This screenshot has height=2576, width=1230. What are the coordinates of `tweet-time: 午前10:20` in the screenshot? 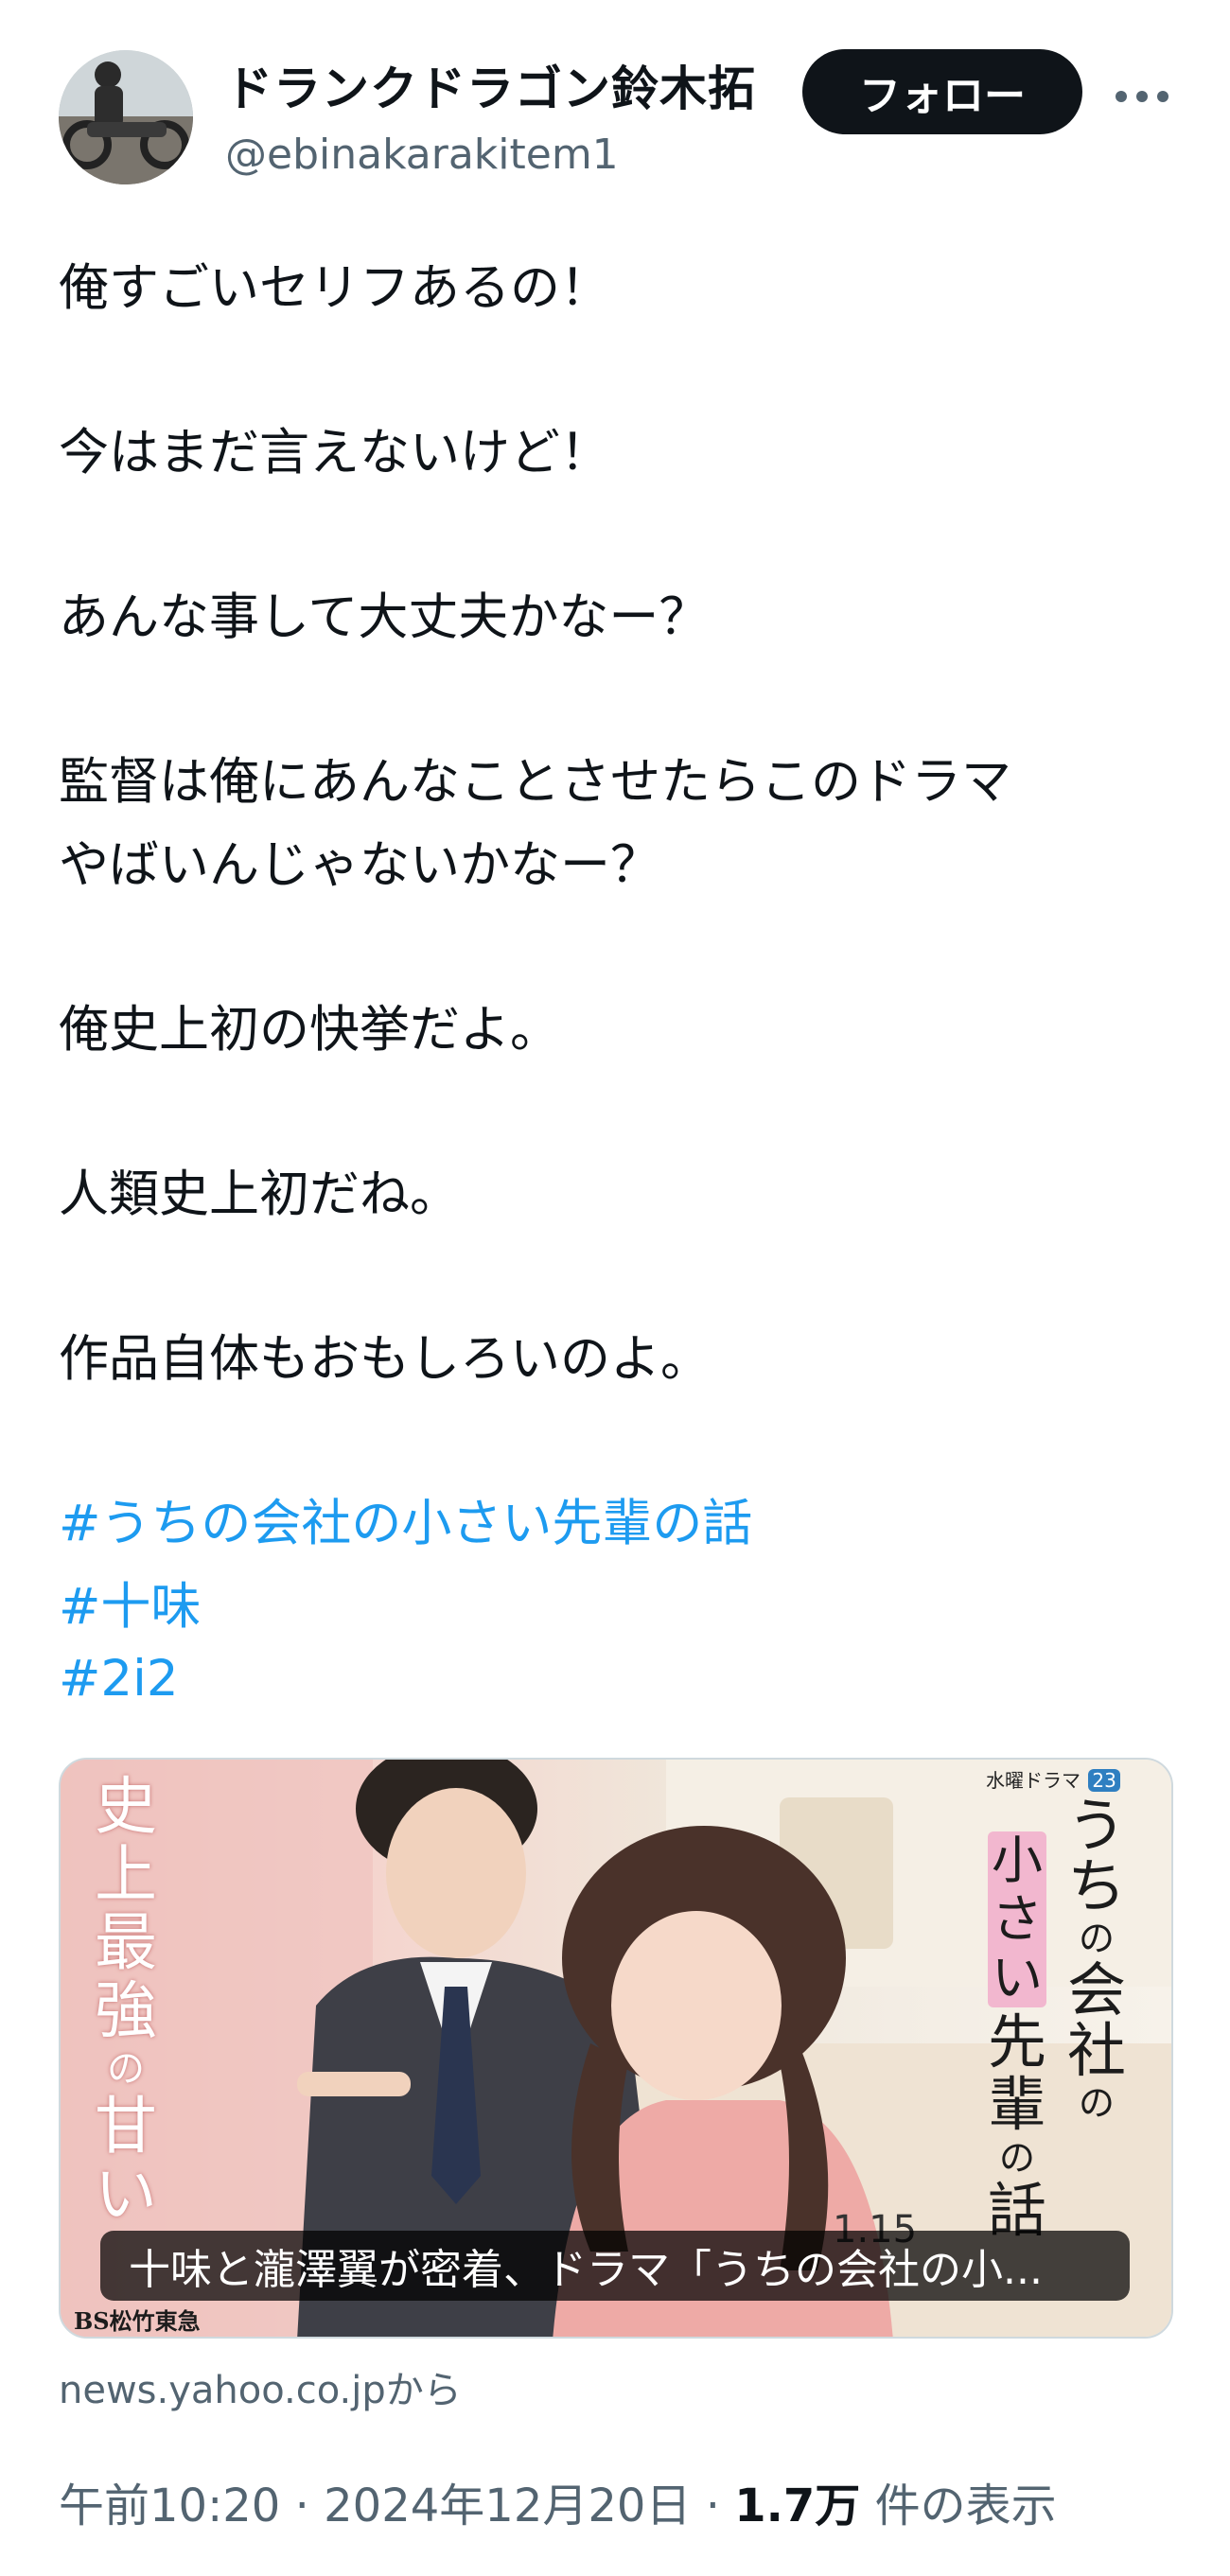 It's located at (169, 2506).